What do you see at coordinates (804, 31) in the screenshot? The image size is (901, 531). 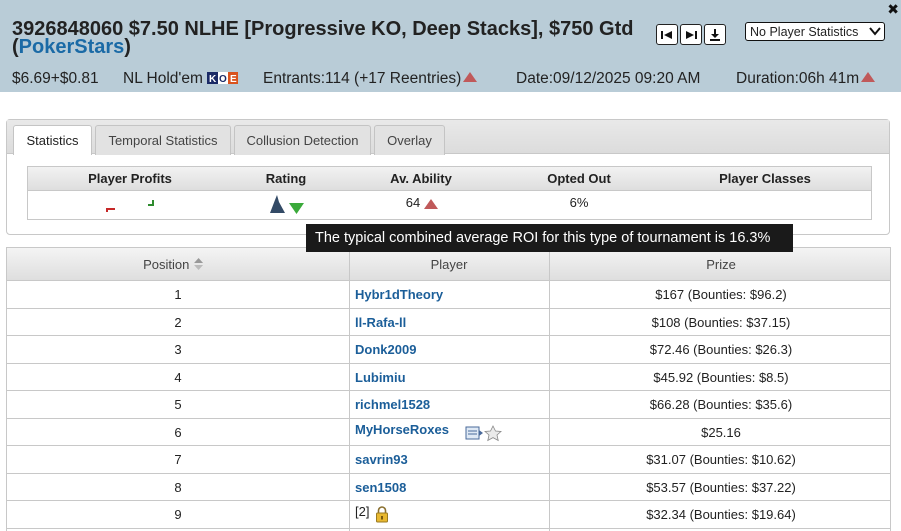 I see `stats-select-value: No Player Statistics` at bounding box center [804, 31].